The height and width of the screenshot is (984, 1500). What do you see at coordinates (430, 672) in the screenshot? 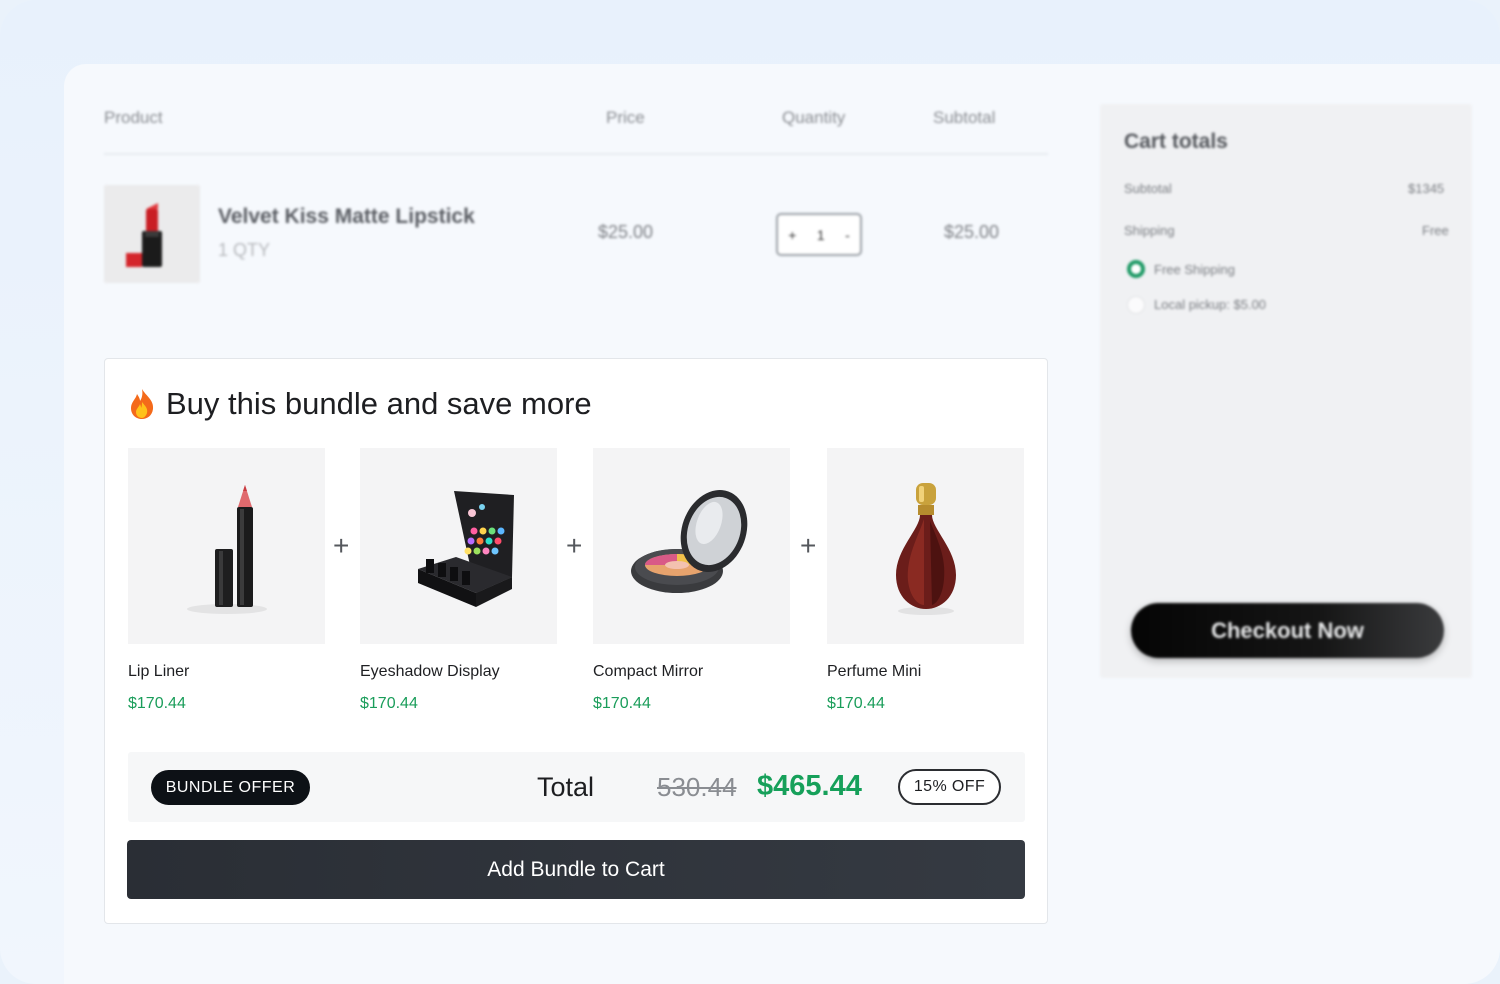
I see `bundle-item-name: Eyeshadow Display` at bounding box center [430, 672].